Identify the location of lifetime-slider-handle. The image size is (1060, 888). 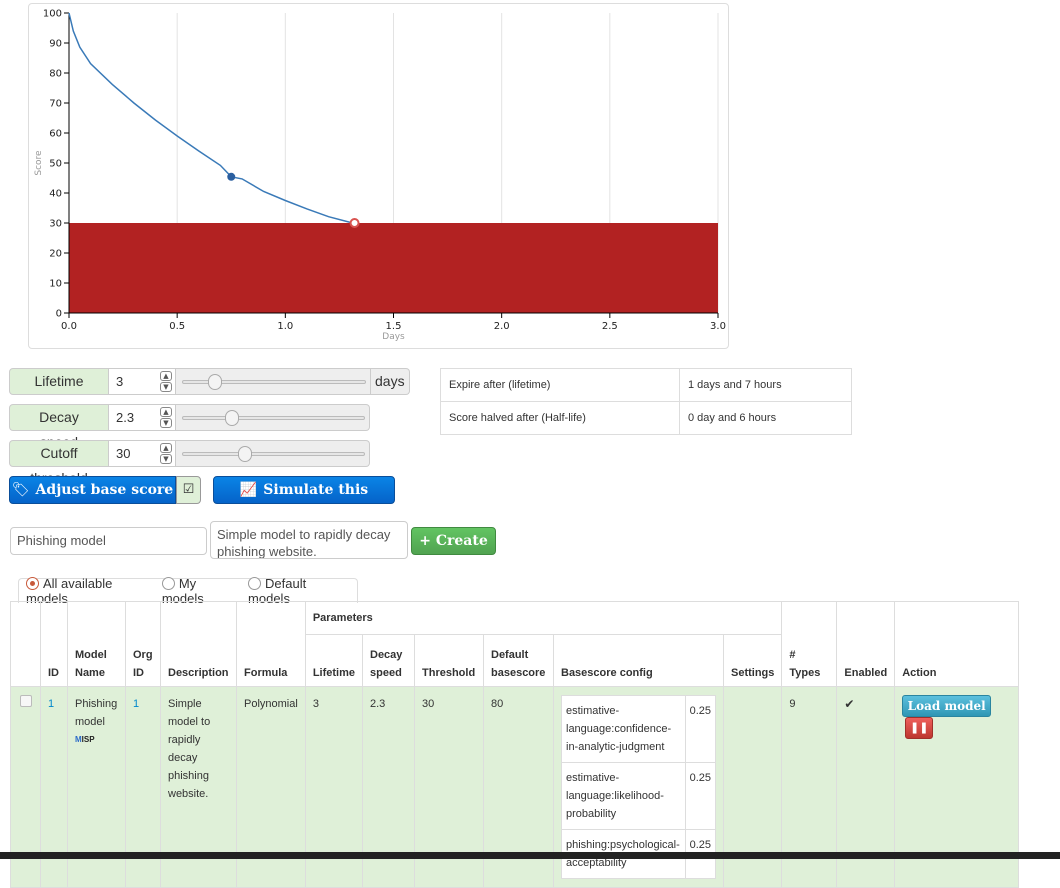
(214, 382).